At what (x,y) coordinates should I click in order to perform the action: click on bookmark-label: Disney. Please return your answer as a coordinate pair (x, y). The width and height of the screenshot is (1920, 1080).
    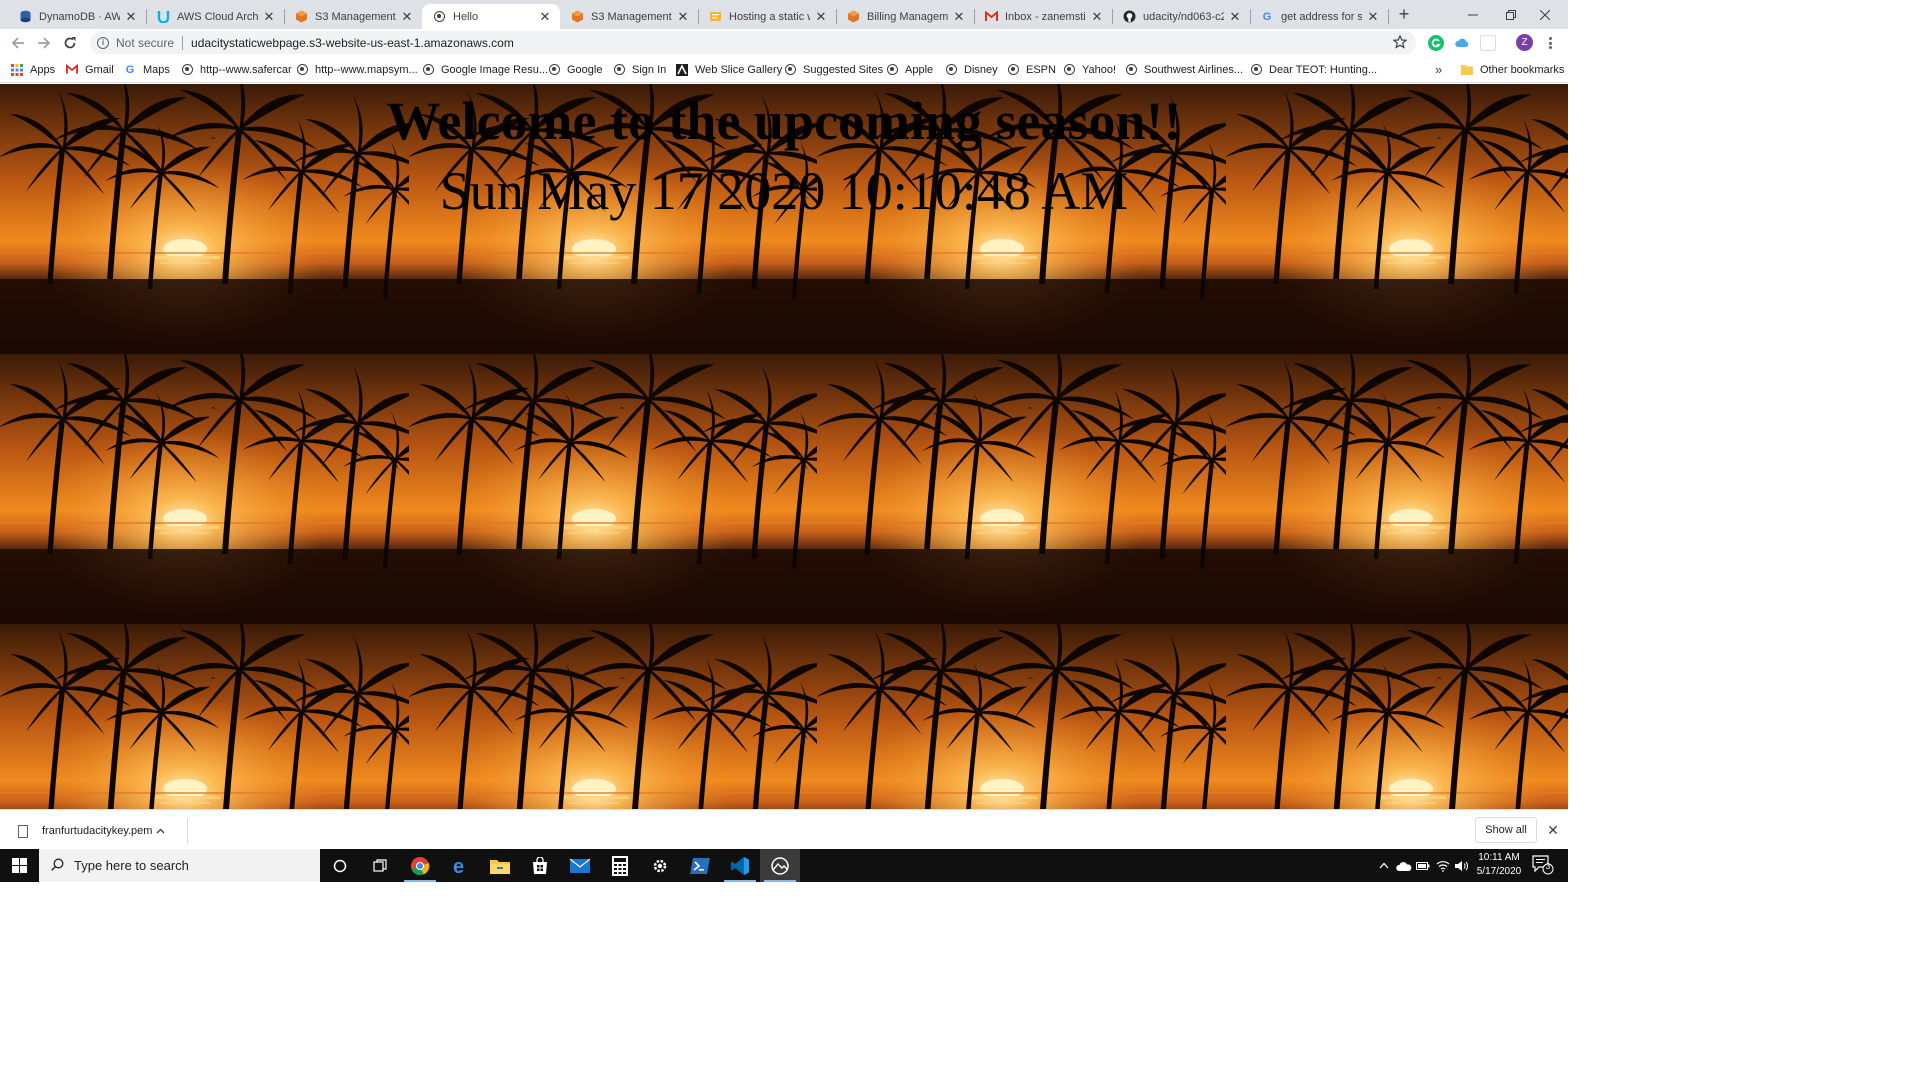
    Looking at the image, I should click on (981, 69).